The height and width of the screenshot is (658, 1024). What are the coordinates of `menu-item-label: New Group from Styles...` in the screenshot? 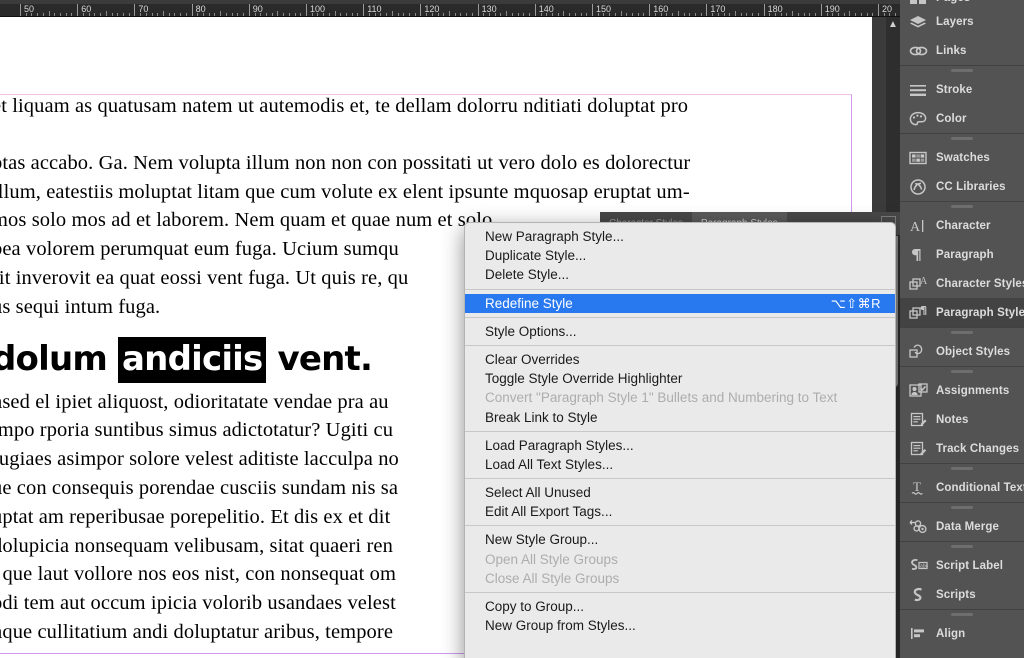 It's located at (560, 626).